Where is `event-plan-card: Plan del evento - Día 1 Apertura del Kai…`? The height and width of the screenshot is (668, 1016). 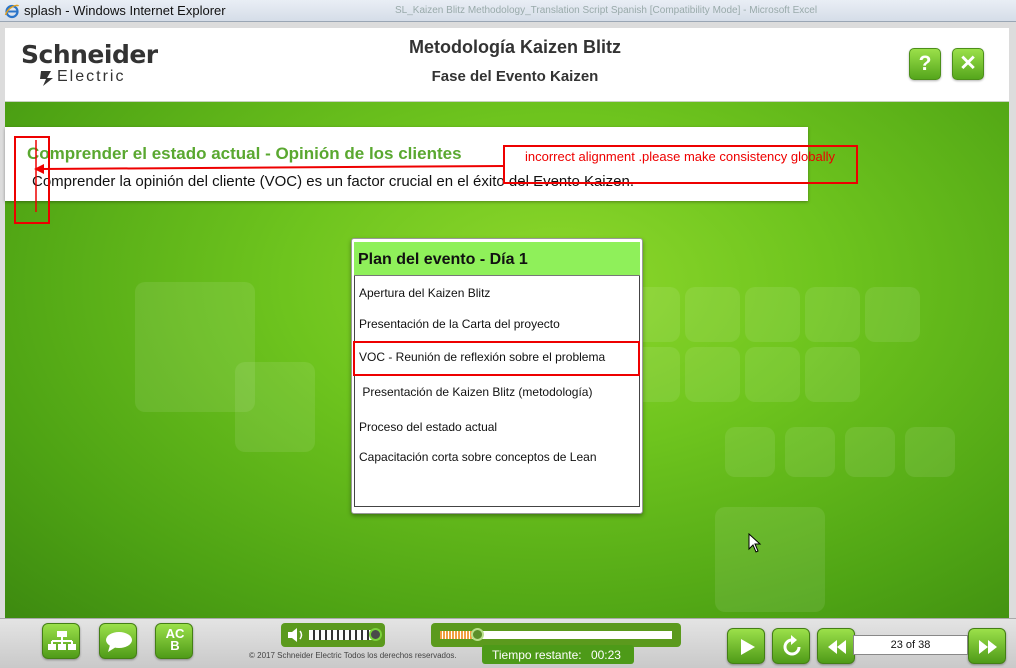 event-plan-card: Plan del evento - Día 1 Apertura del Kai… is located at coordinates (497, 376).